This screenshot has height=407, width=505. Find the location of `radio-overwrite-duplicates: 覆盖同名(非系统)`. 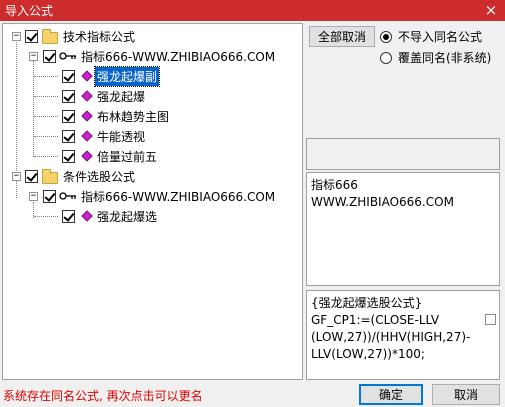

radio-overwrite-duplicates: 覆盖同名(非系统) is located at coordinates (435, 57).